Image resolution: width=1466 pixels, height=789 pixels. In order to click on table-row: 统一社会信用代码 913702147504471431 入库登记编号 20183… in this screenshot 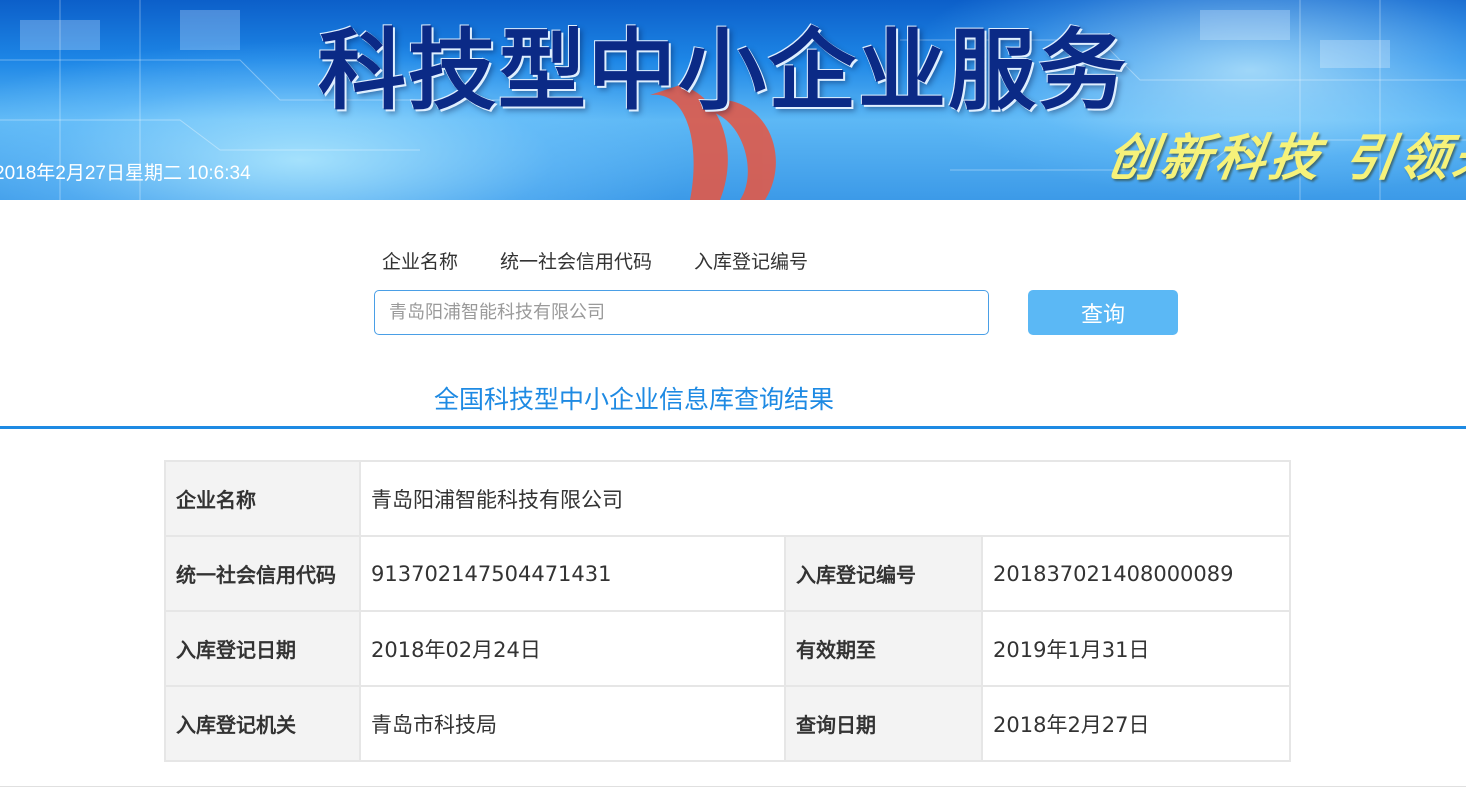, I will do `click(728, 573)`.